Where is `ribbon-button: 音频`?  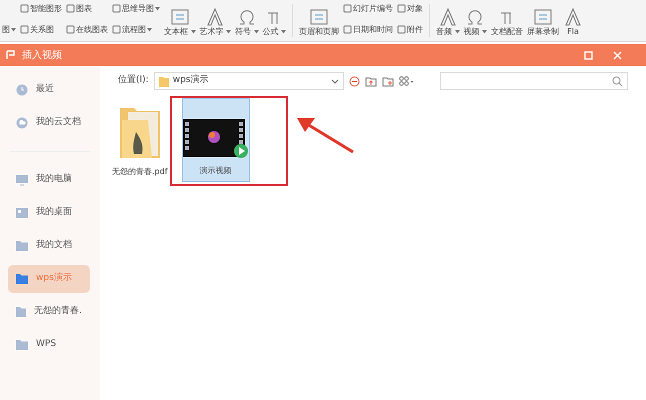
ribbon-button: 音频 is located at coordinates (448, 20).